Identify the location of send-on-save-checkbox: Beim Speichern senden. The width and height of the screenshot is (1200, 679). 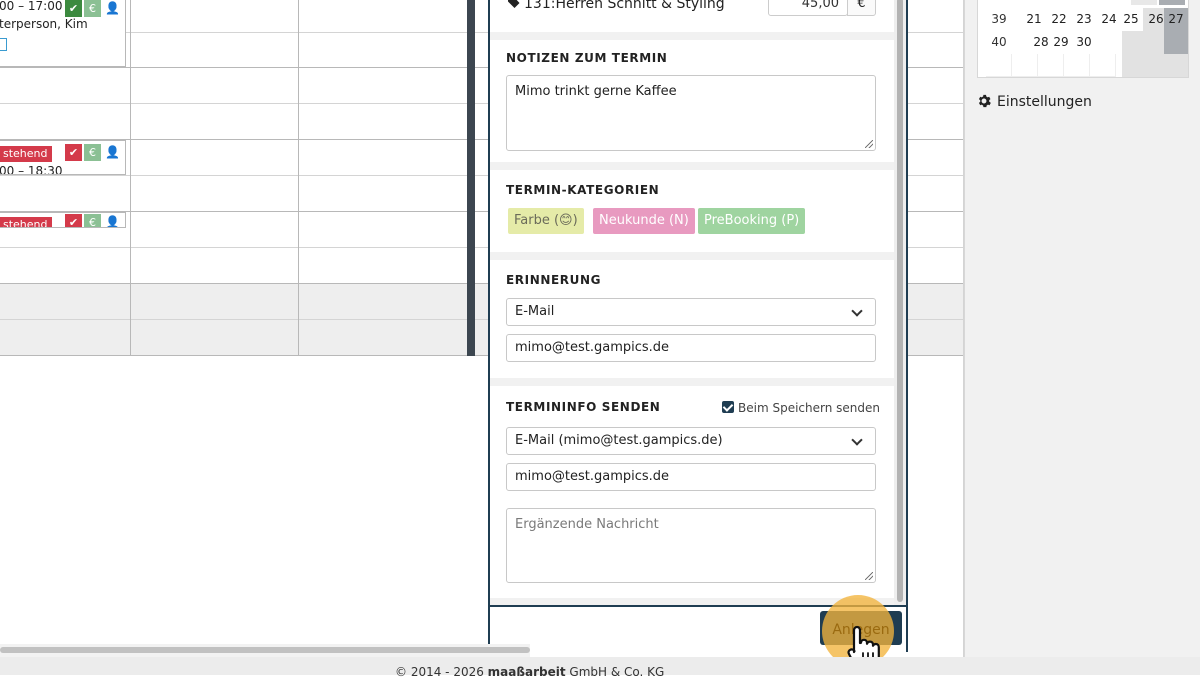
(801, 408).